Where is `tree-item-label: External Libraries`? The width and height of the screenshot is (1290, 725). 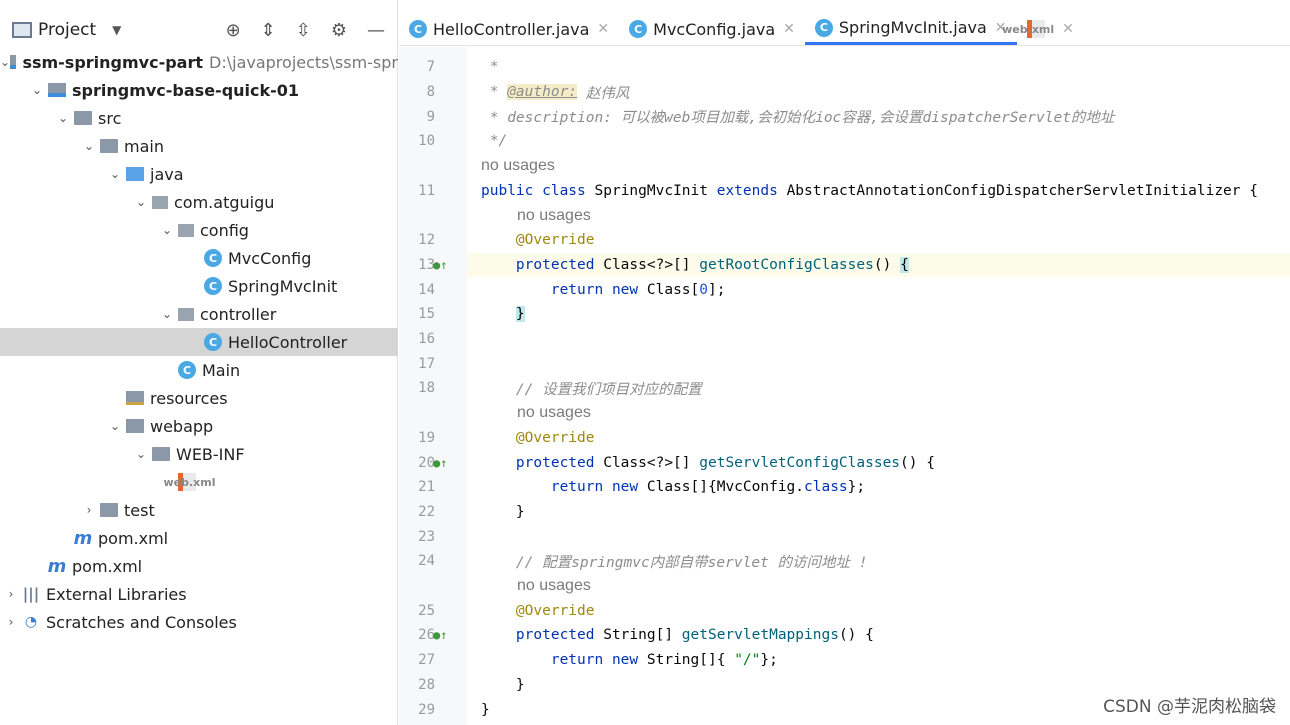 tree-item-label: External Libraries is located at coordinates (116, 594).